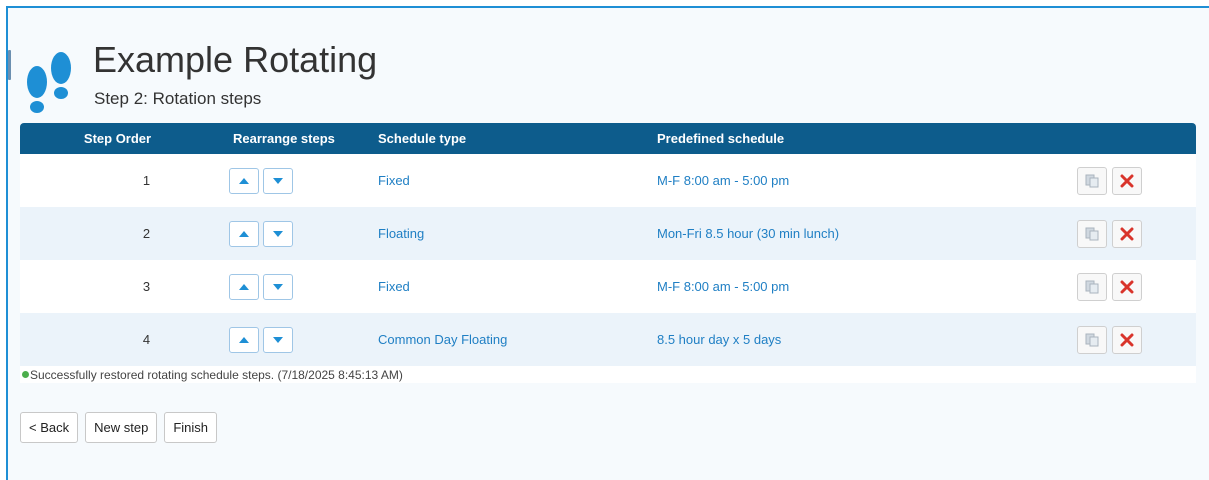 The width and height of the screenshot is (1209, 480). I want to click on table-row: 3 Fixed M-F 8:00 am - 5:00 pm, so click(608, 286).